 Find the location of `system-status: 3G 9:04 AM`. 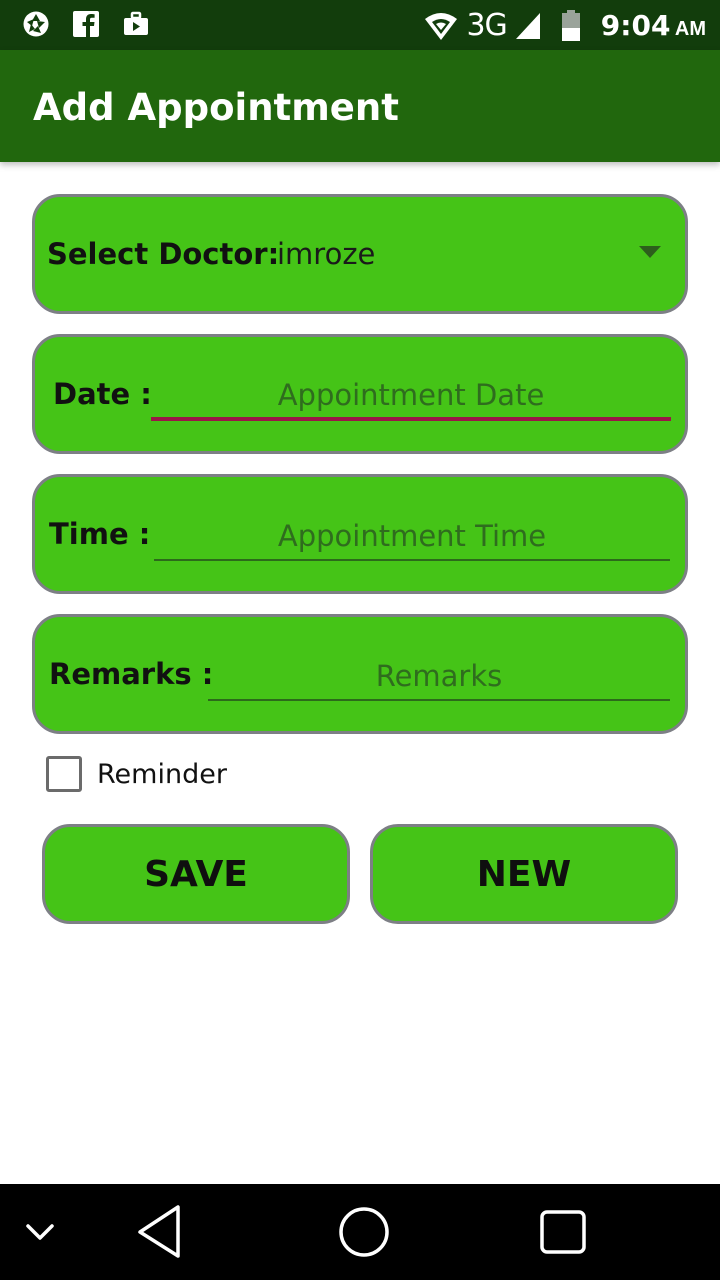

system-status: 3G 9:04 AM is located at coordinates (565, 25).